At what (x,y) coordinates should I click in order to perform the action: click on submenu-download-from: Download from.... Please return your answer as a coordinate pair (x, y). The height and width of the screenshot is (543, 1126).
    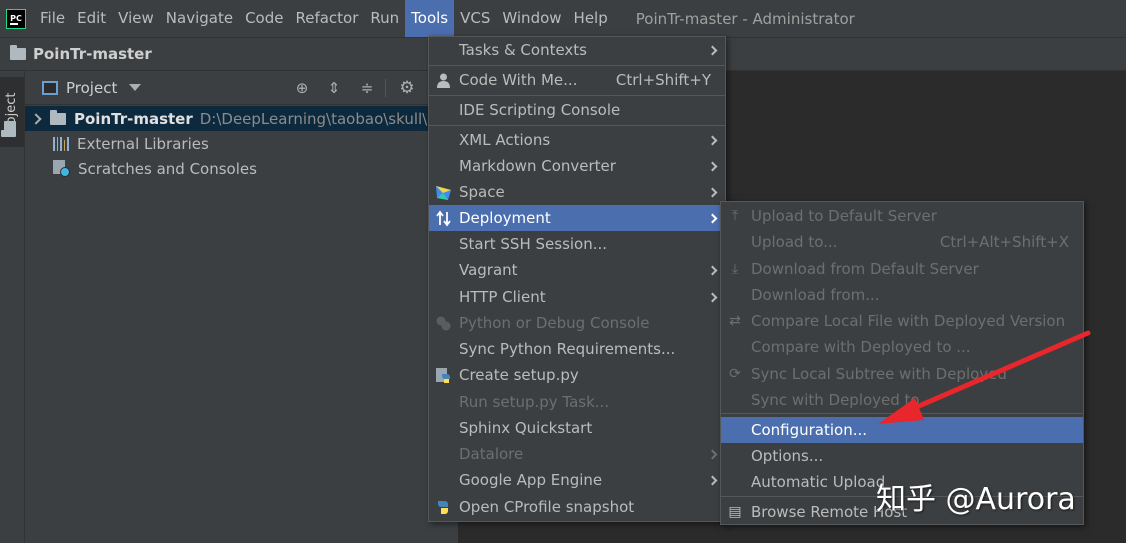
    Looking at the image, I should click on (902, 295).